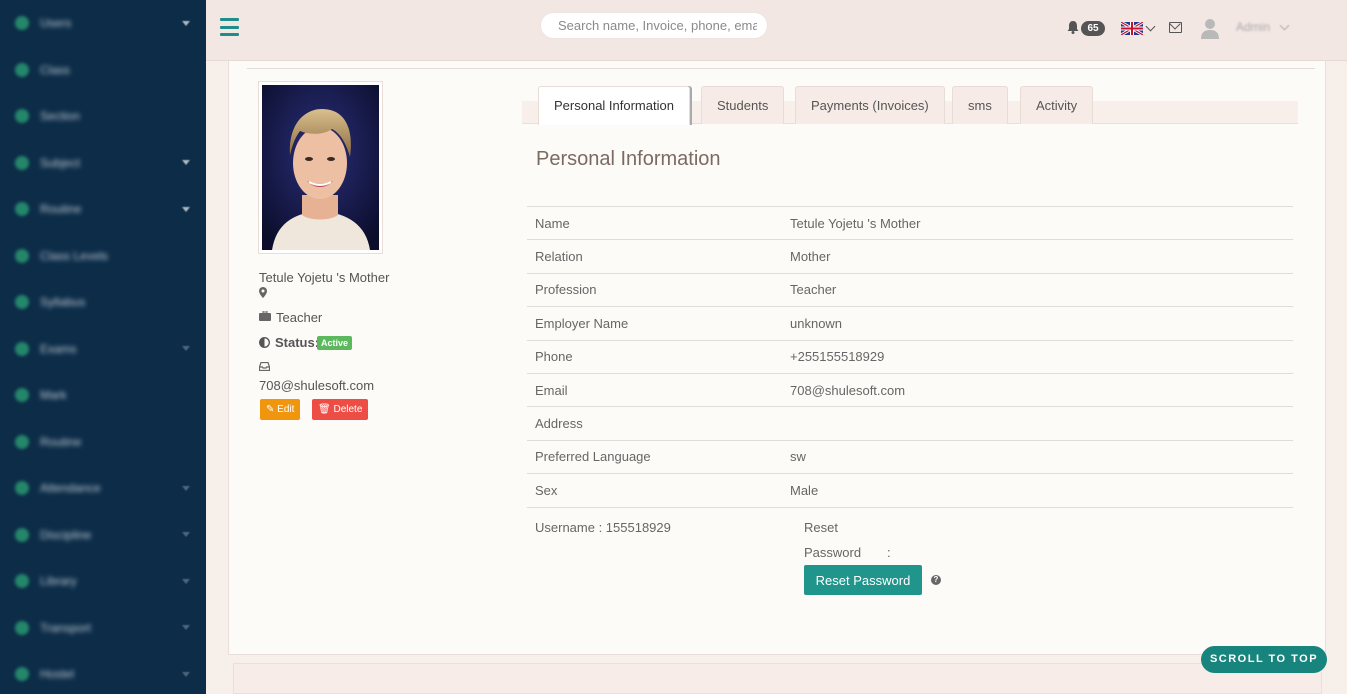 Image resolution: width=1347 pixels, height=694 pixels. Describe the element at coordinates (103, 163) in the screenshot. I see `sidebar-item: Subject` at that location.